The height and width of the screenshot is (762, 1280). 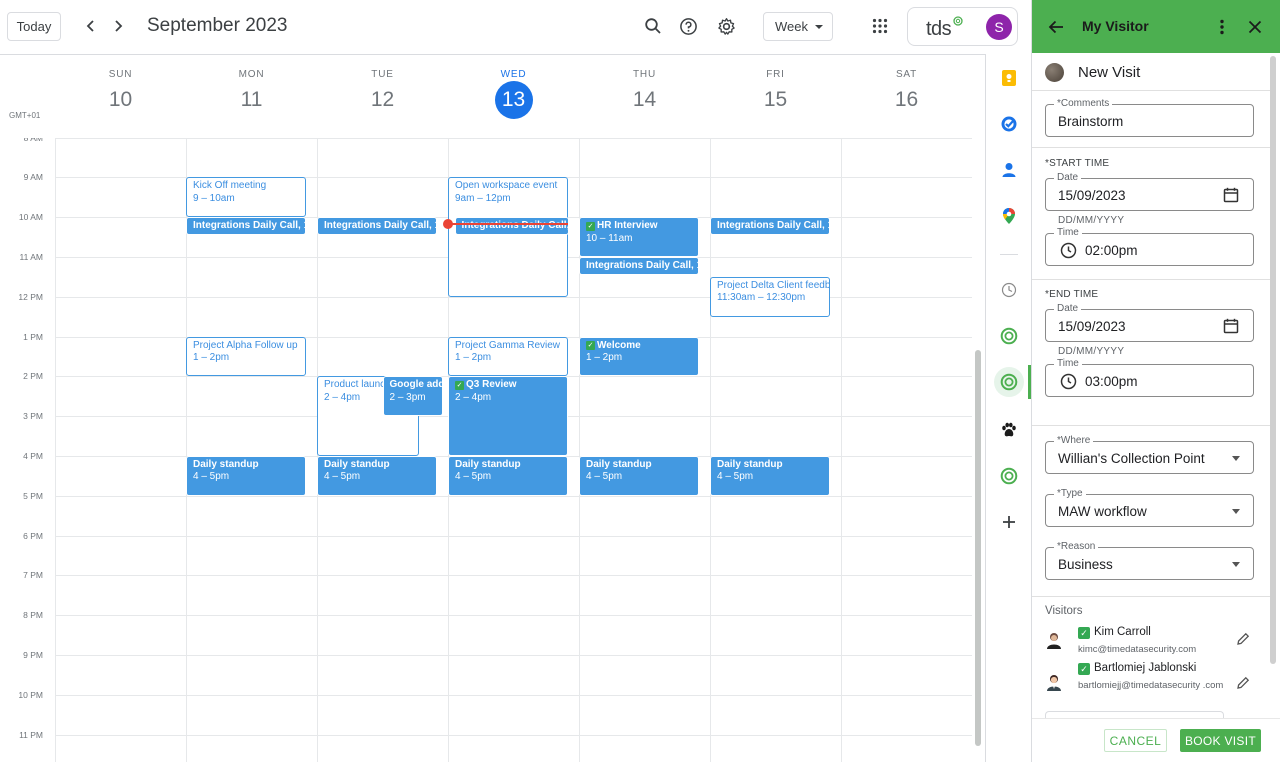 I want to click on day-header: TUE 12, so click(x=382, y=97).